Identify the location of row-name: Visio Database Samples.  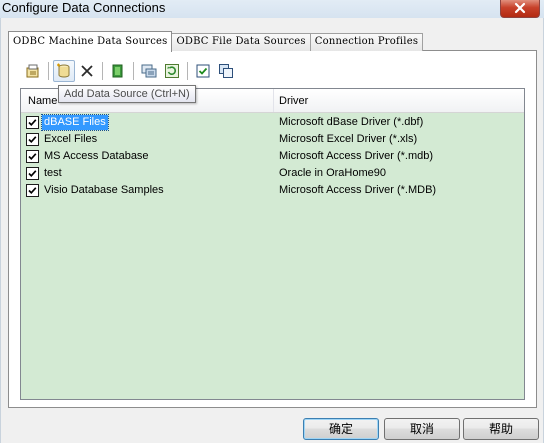
(104, 190).